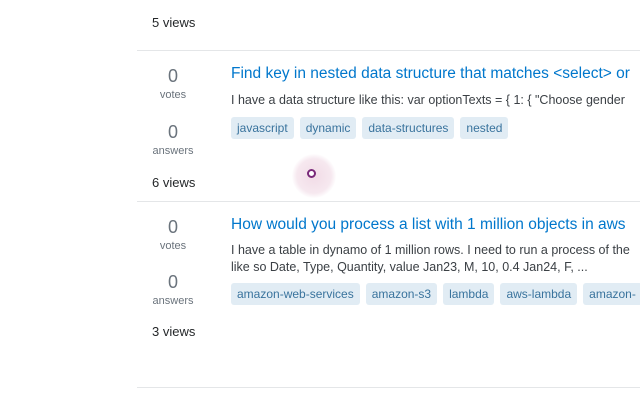  Describe the element at coordinates (262, 128) in the screenshot. I see `tag-javascript: javascript` at that location.